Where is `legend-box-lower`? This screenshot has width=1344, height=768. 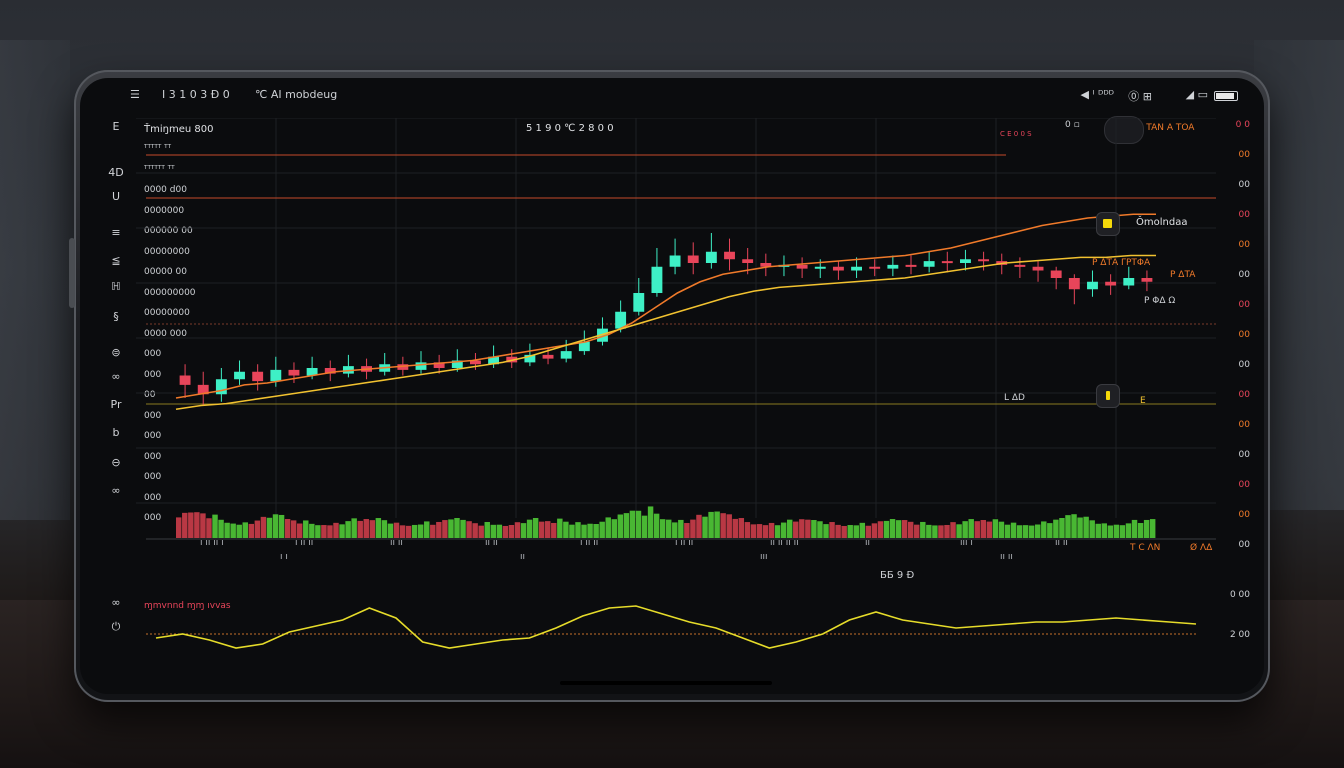 legend-box-lower is located at coordinates (1108, 396).